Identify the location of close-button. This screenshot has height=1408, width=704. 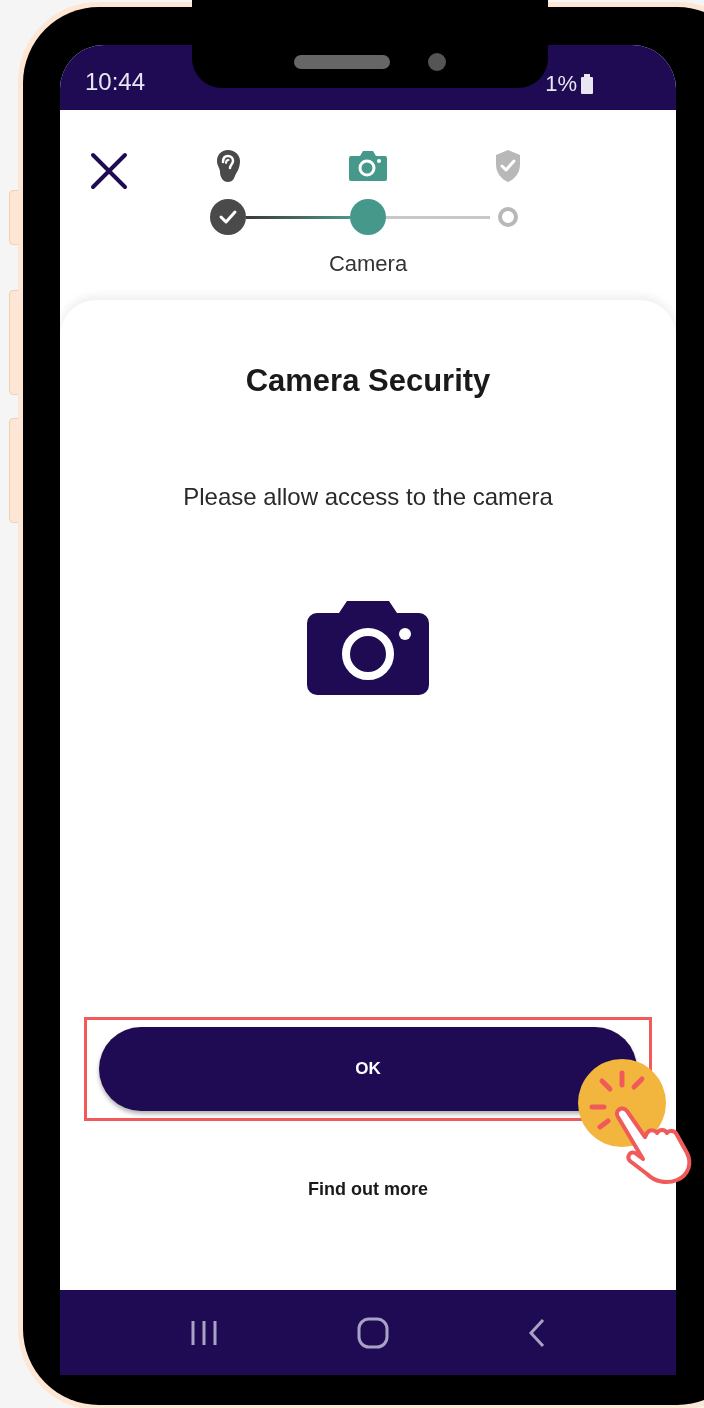
(109, 171).